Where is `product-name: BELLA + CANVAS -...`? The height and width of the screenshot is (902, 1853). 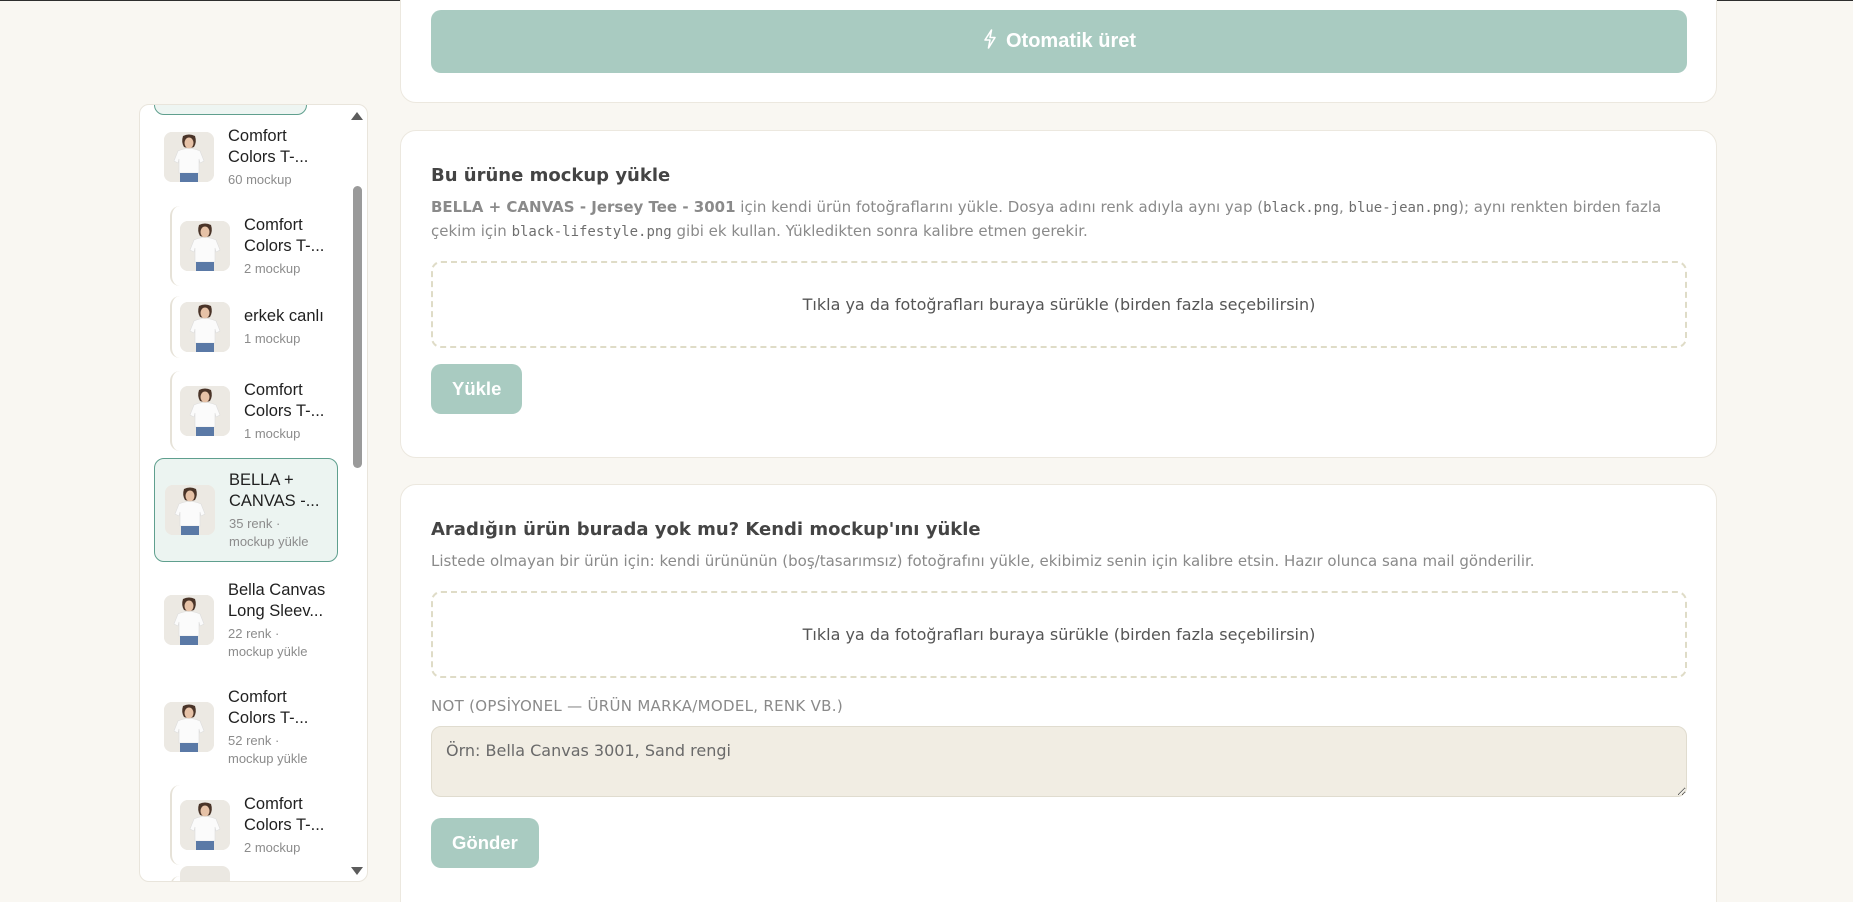
product-name: BELLA + CANVAS -... is located at coordinates (274, 490).